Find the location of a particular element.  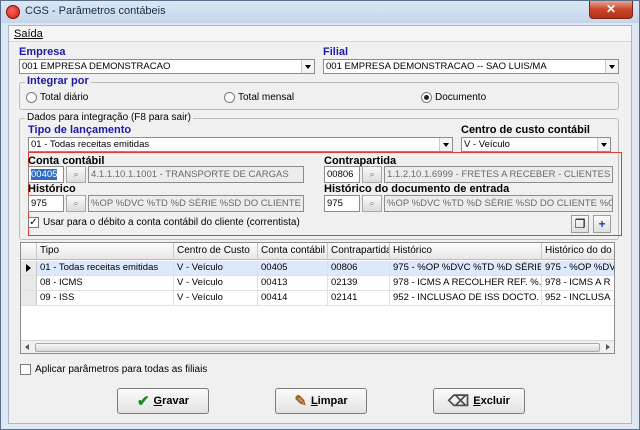

filial-value: 001 EMPRESA DEMONSTRACAO -- SAO LUIS/MA is located at coordinates (436, 66).